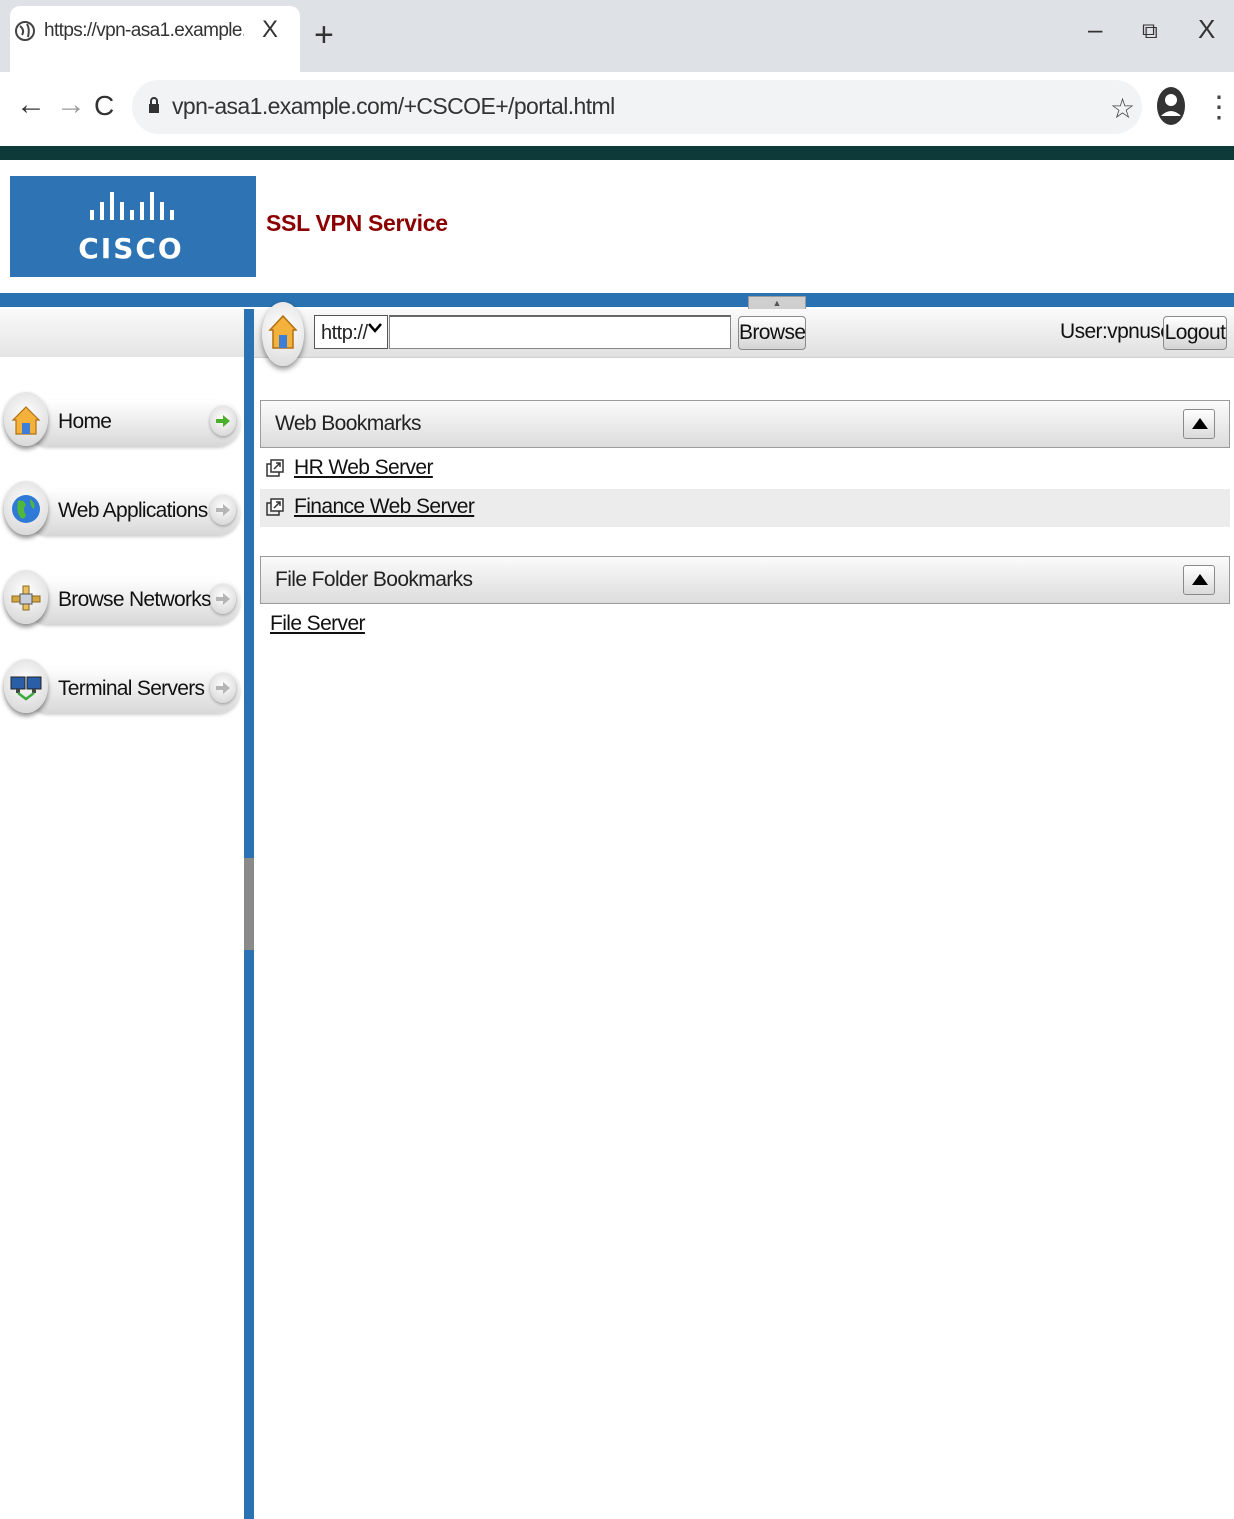  I want to click on portal-home-button, so click(283, 334).